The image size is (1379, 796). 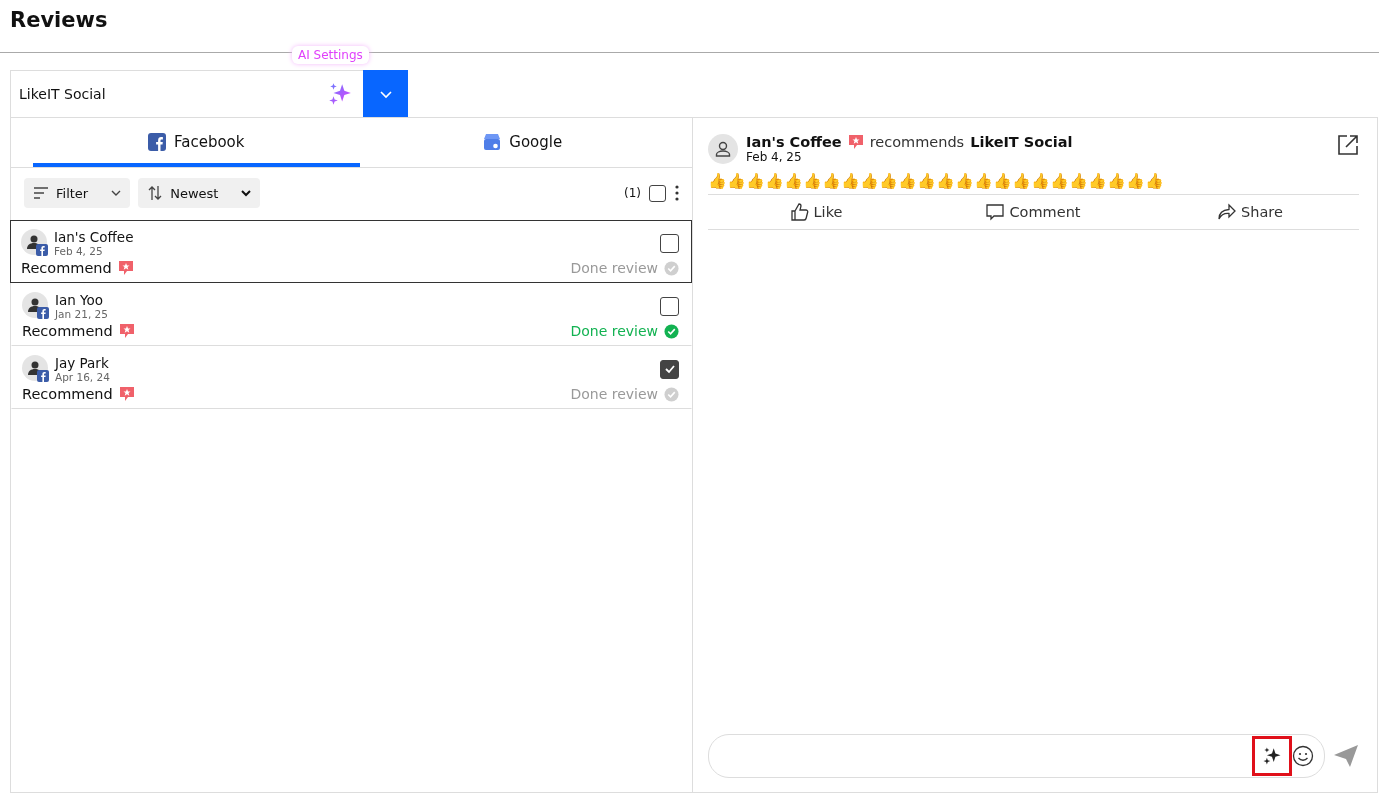 What do you see at coordinates (995, 212) in the screenshot?
I see `comment-icon` at bounding box center [995, 212].